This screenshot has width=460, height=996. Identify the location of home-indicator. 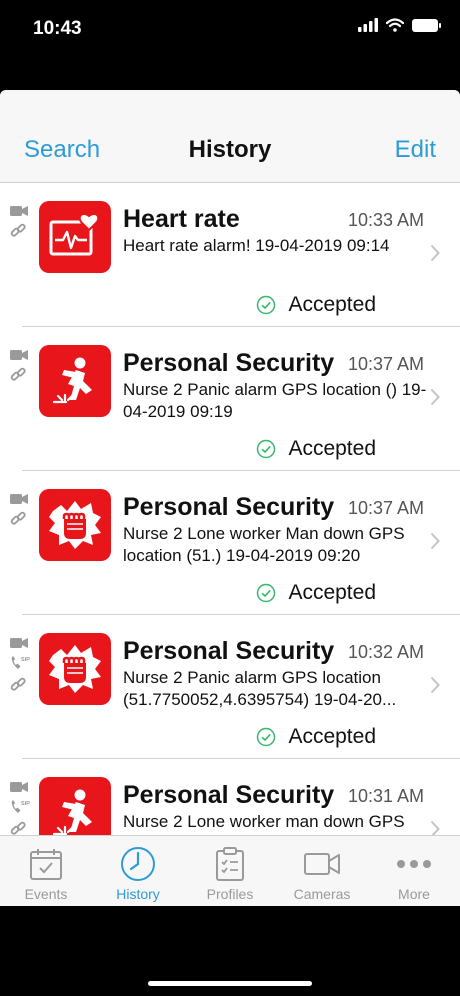
(230, 983).